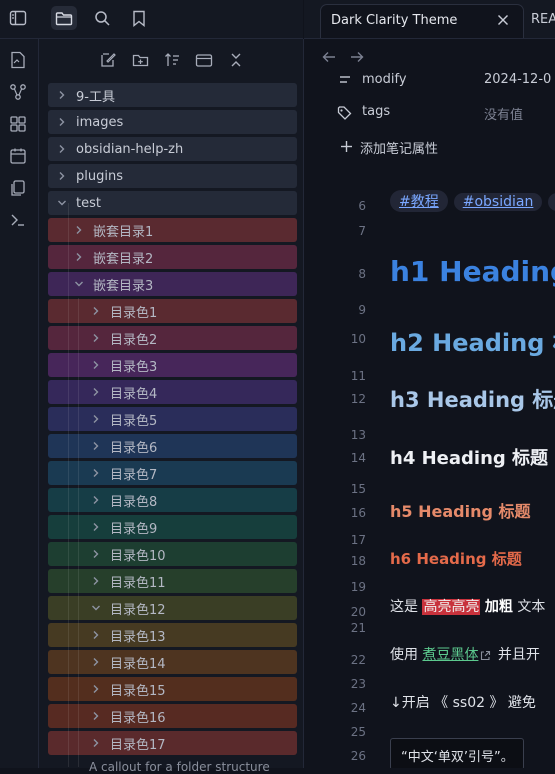  Describe the element at coordinates (450, 655) in the screenshot. I see `external-link: 煮豆黑体` at that location.